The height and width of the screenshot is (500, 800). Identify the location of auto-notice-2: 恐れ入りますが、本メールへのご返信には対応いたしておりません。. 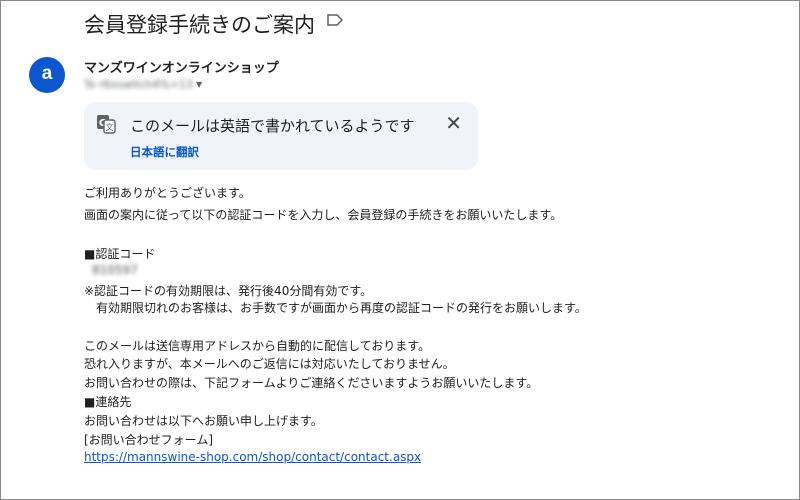
(269, 364).